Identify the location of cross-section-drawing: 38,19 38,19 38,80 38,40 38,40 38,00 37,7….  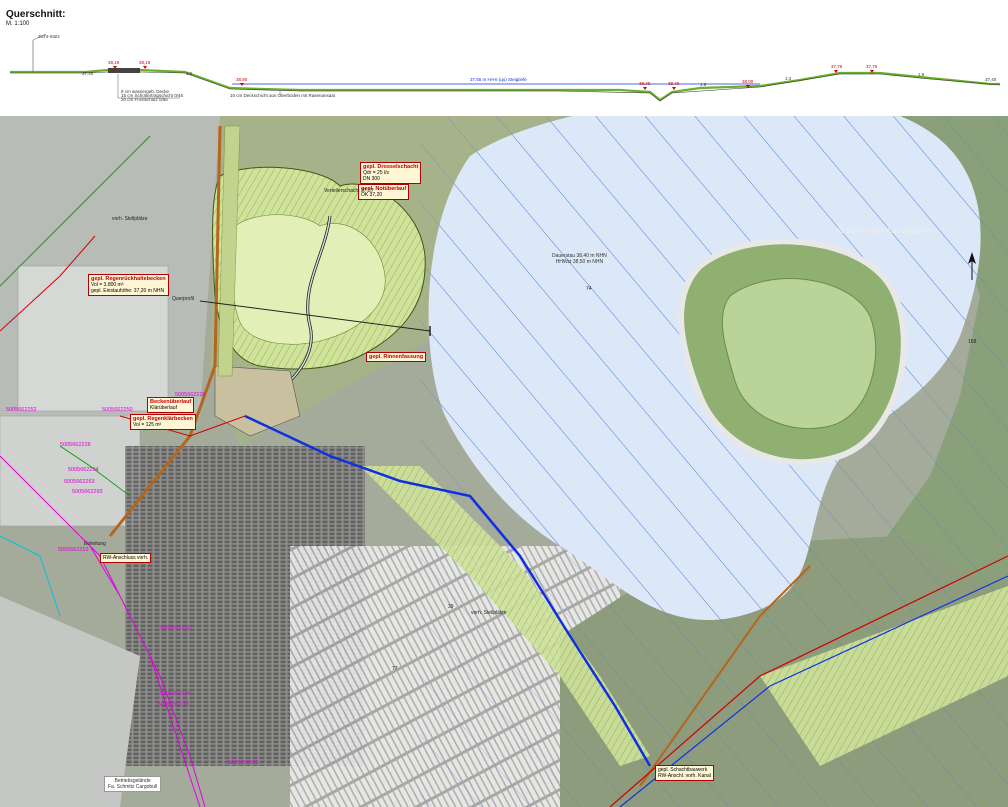
(505, 67).